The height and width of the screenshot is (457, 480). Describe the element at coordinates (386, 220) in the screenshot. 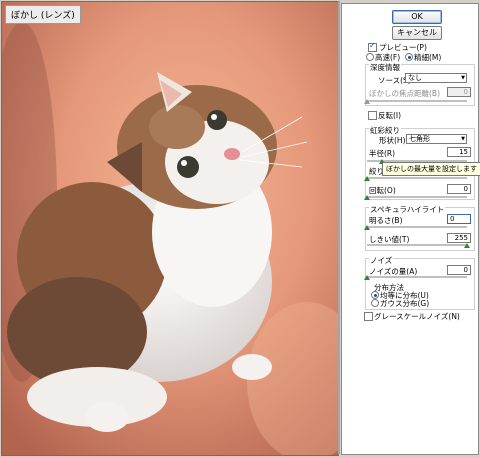

I see `brightness-label: 明るさ(B)` at that location.